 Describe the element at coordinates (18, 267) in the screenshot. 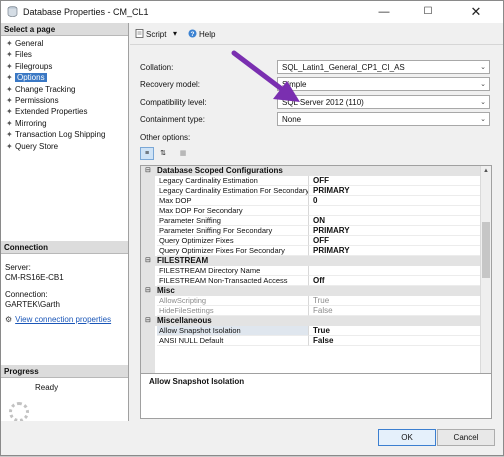

I see `server-label: Server:` at that location.